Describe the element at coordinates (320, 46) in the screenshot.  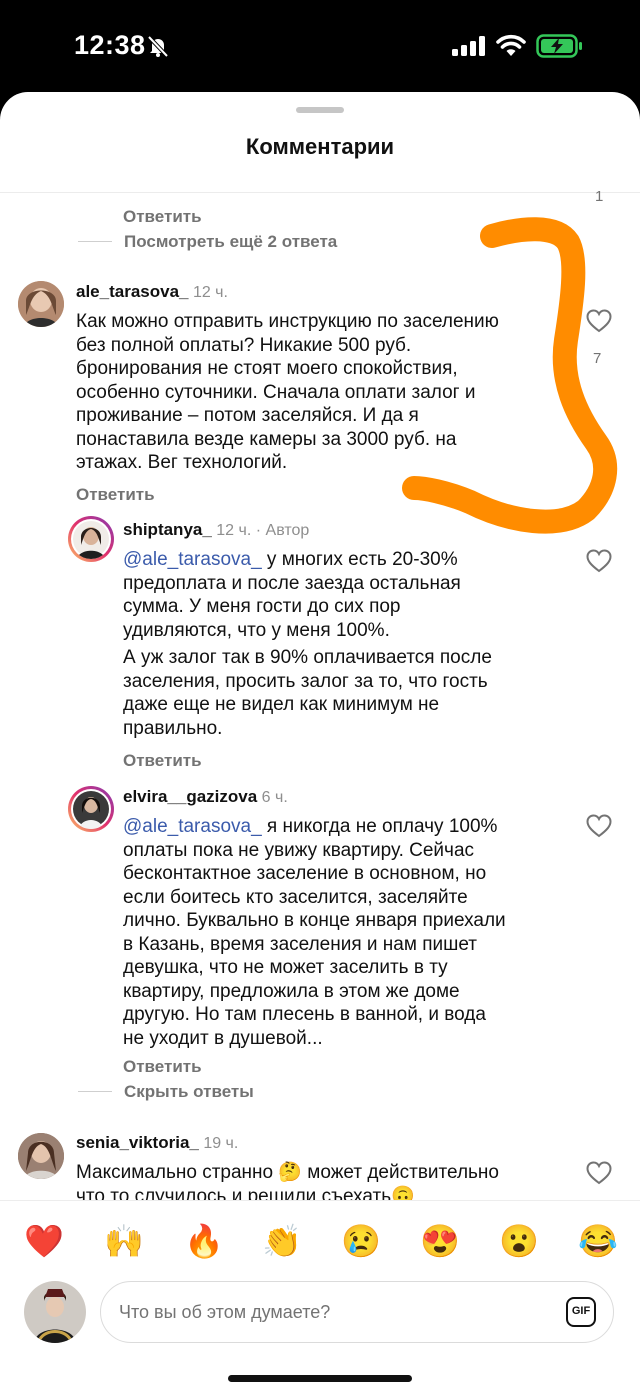
I see `status-bar: 12:38` at that location.